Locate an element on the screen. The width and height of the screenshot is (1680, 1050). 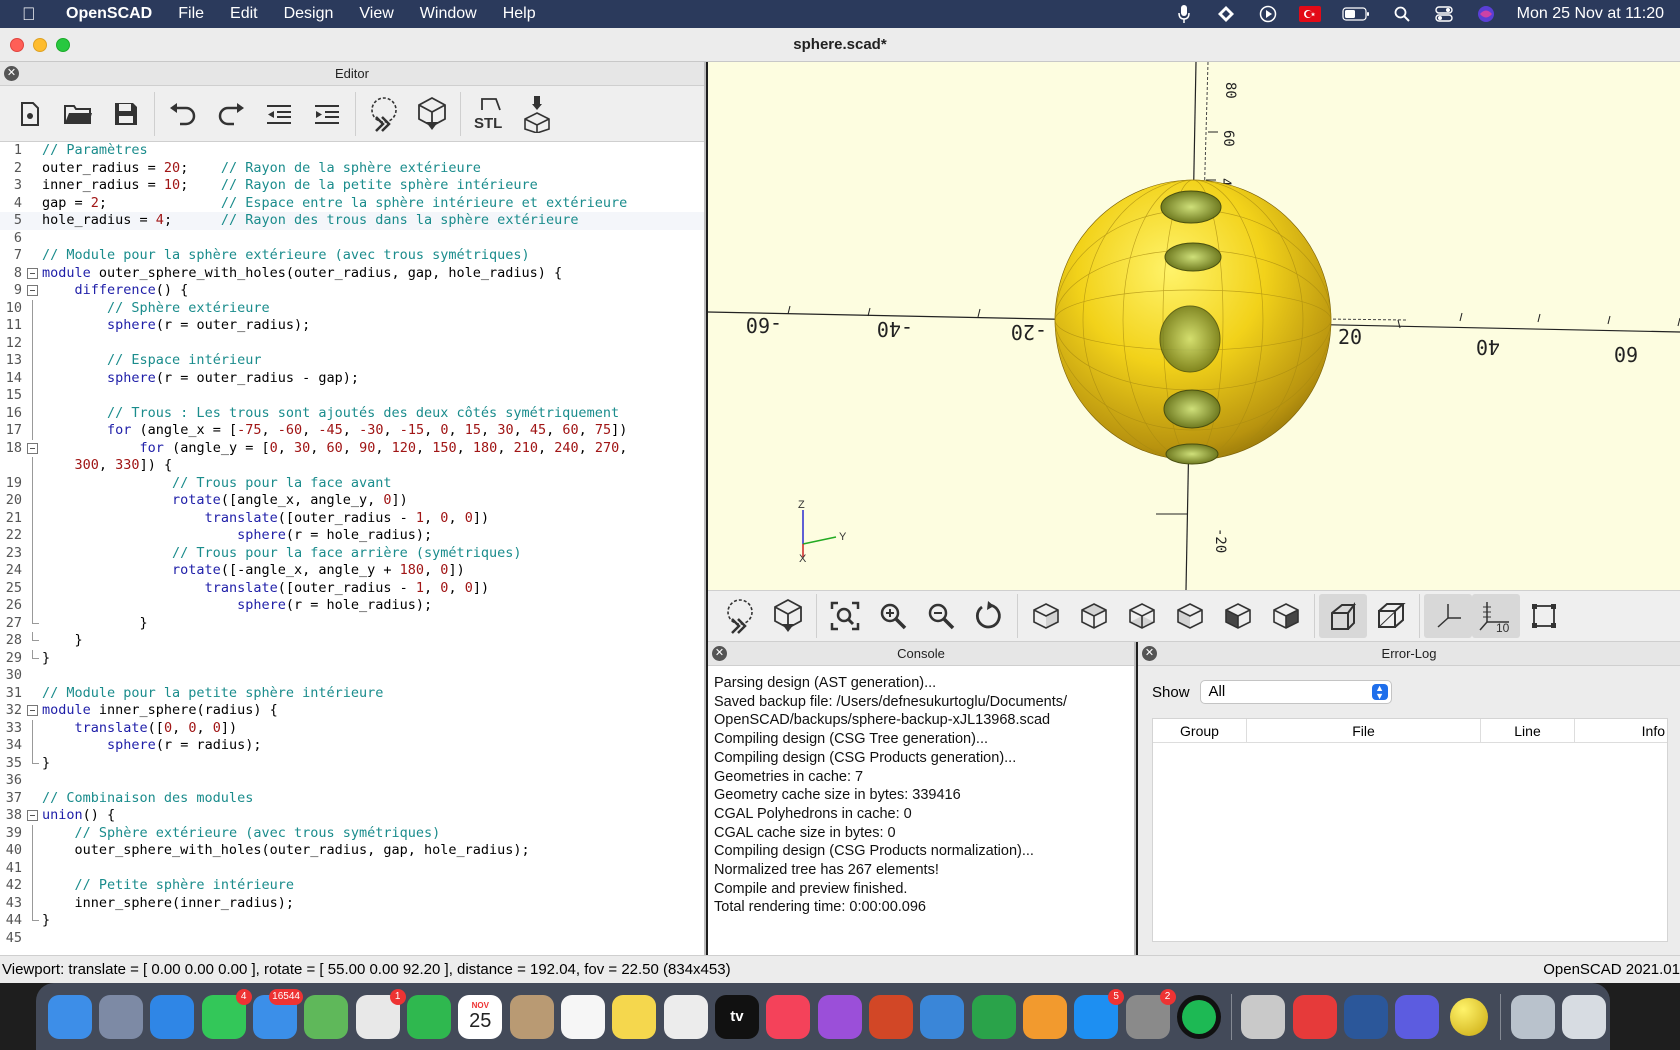
perspective-button is located at coordinates (1343, 616).